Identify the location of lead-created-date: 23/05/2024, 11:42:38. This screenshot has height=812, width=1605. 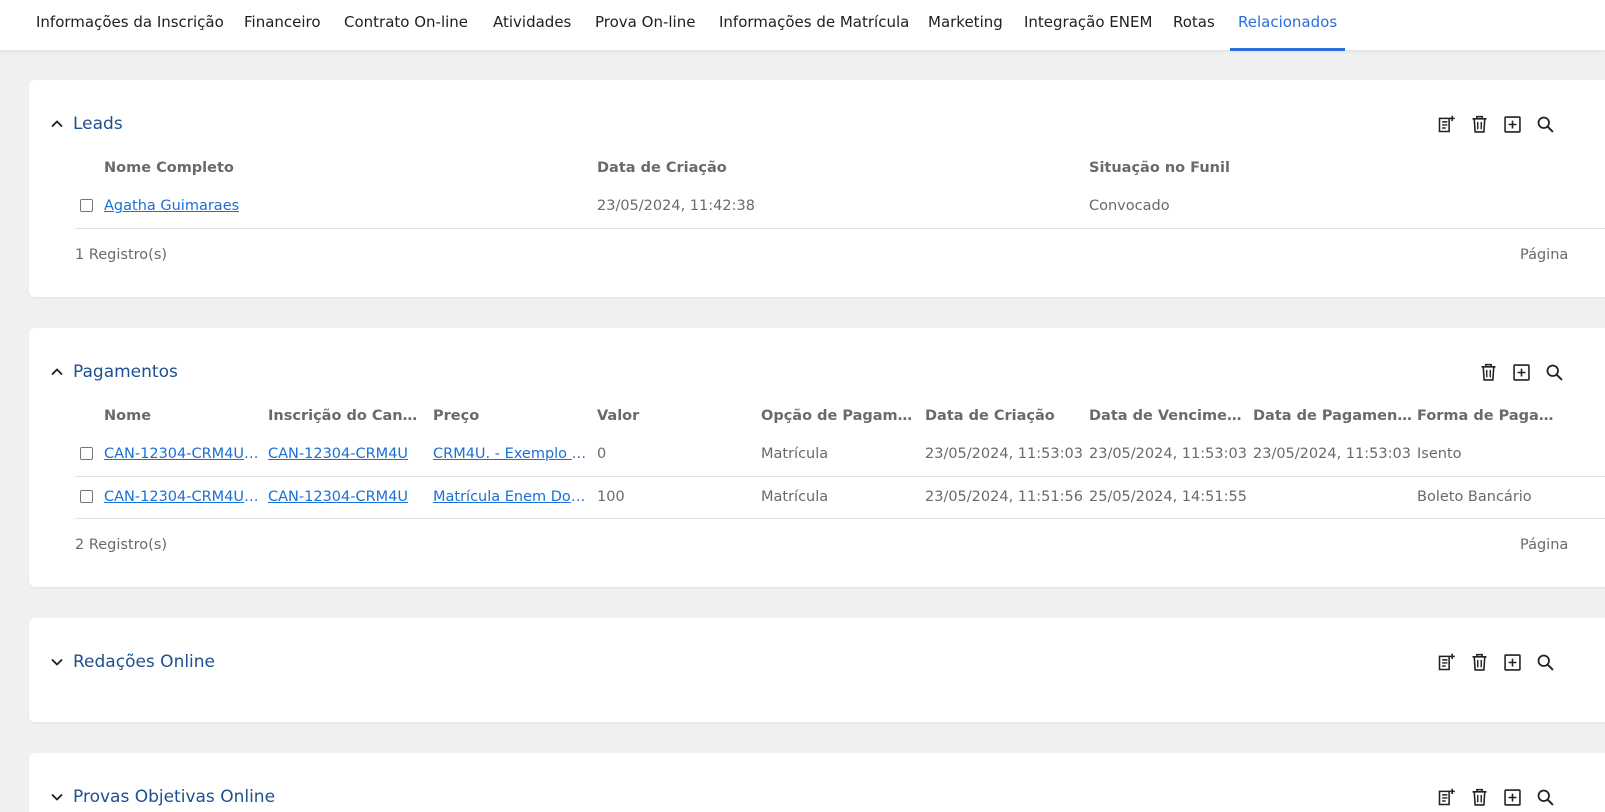
(676, 206).